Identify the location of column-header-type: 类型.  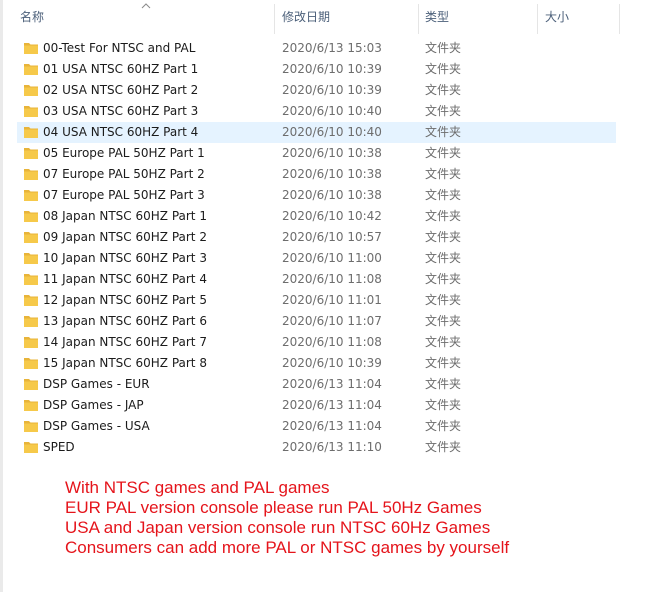
(480, 17).